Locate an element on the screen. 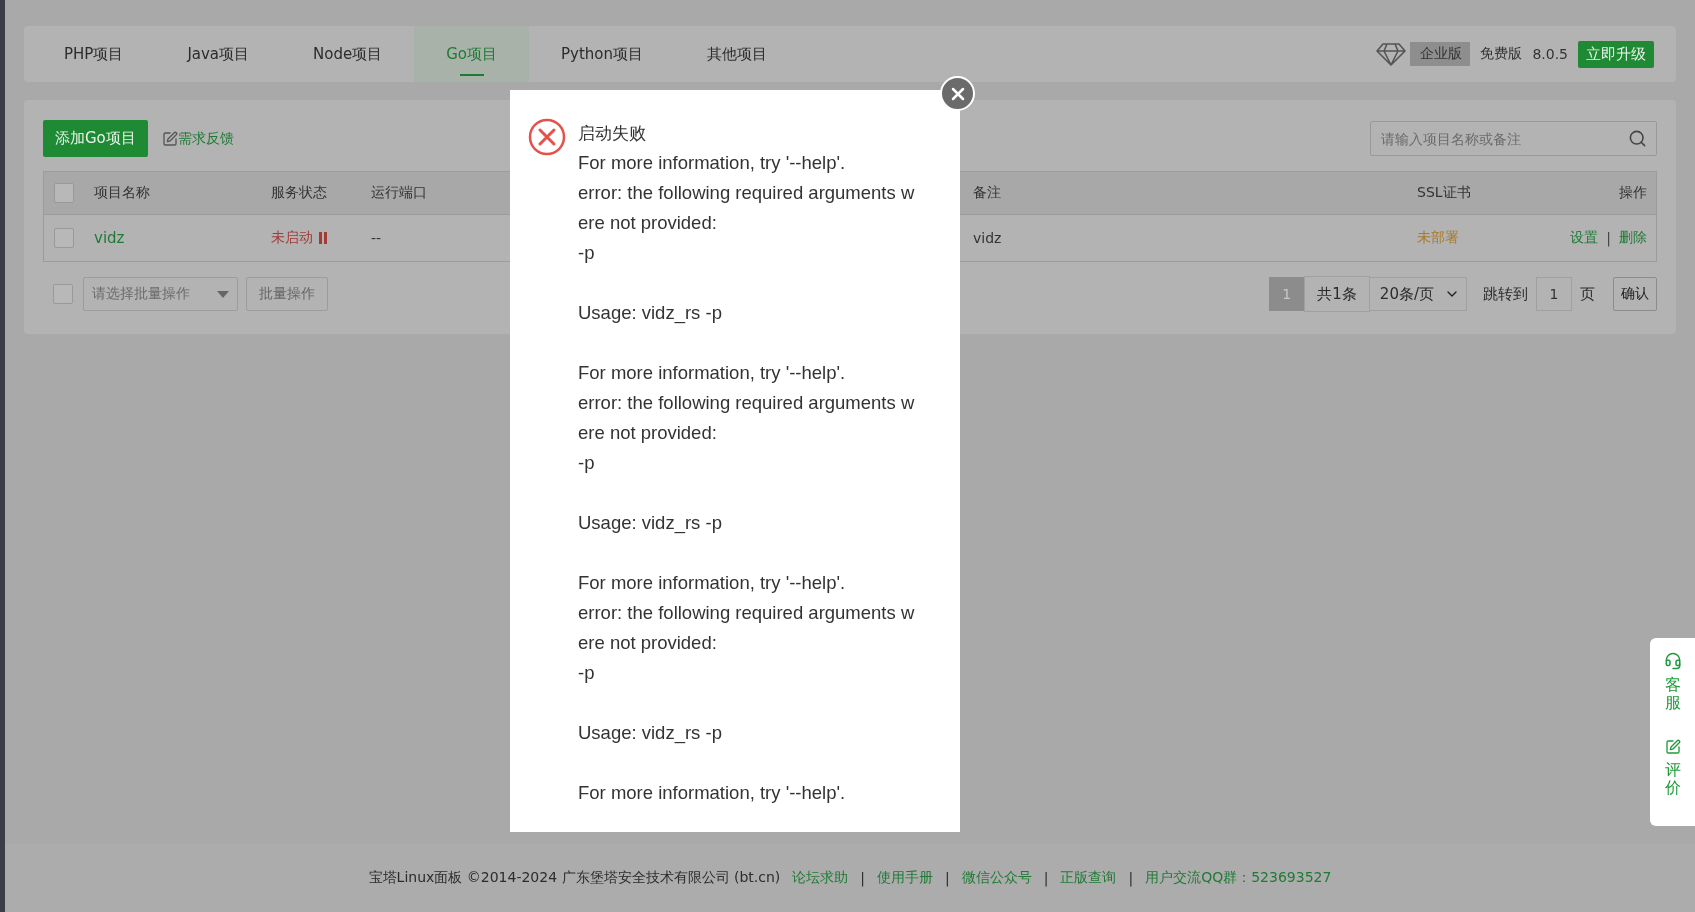  project-tab: Java项目 is located at coordinates (218, 54).